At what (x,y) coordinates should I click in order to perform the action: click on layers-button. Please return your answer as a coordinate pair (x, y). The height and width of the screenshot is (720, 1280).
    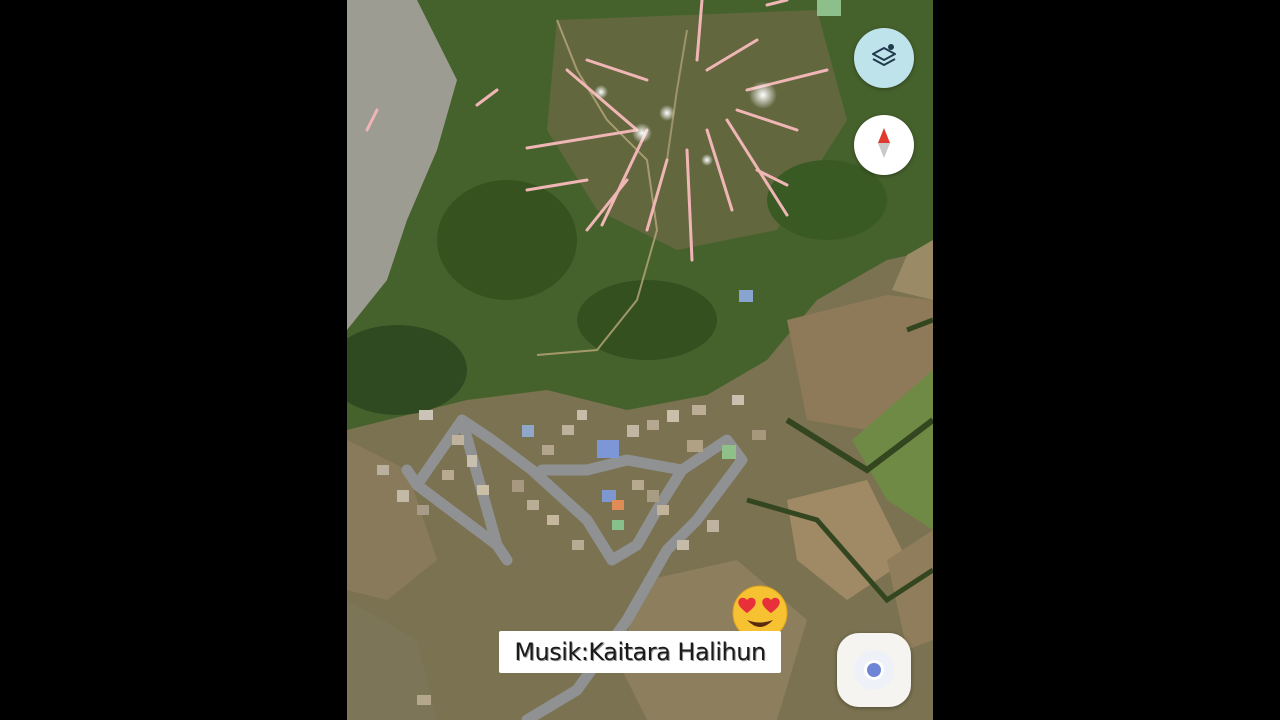
    Looking at the image, I should click on (884, 58).